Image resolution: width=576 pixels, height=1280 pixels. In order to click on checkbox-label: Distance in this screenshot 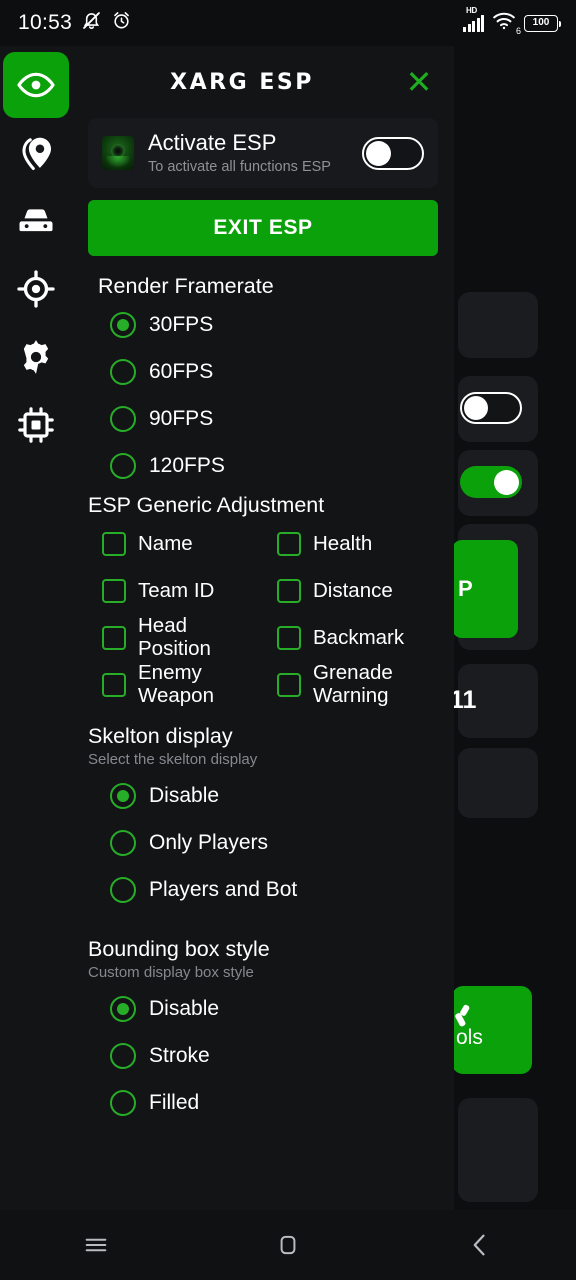, I will do `click(353, 590)`.